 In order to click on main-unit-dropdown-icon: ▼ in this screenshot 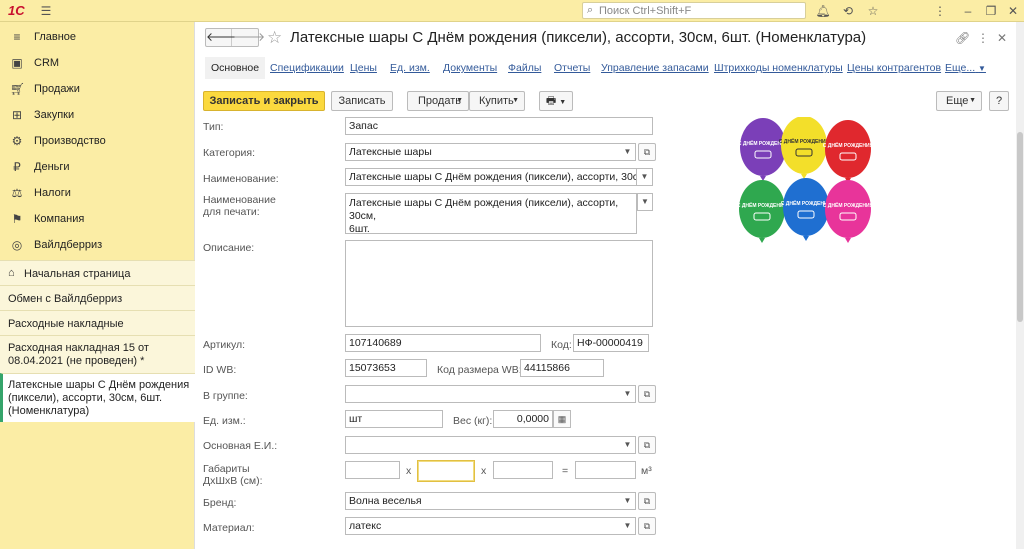, I will do `click(628, 445)`.